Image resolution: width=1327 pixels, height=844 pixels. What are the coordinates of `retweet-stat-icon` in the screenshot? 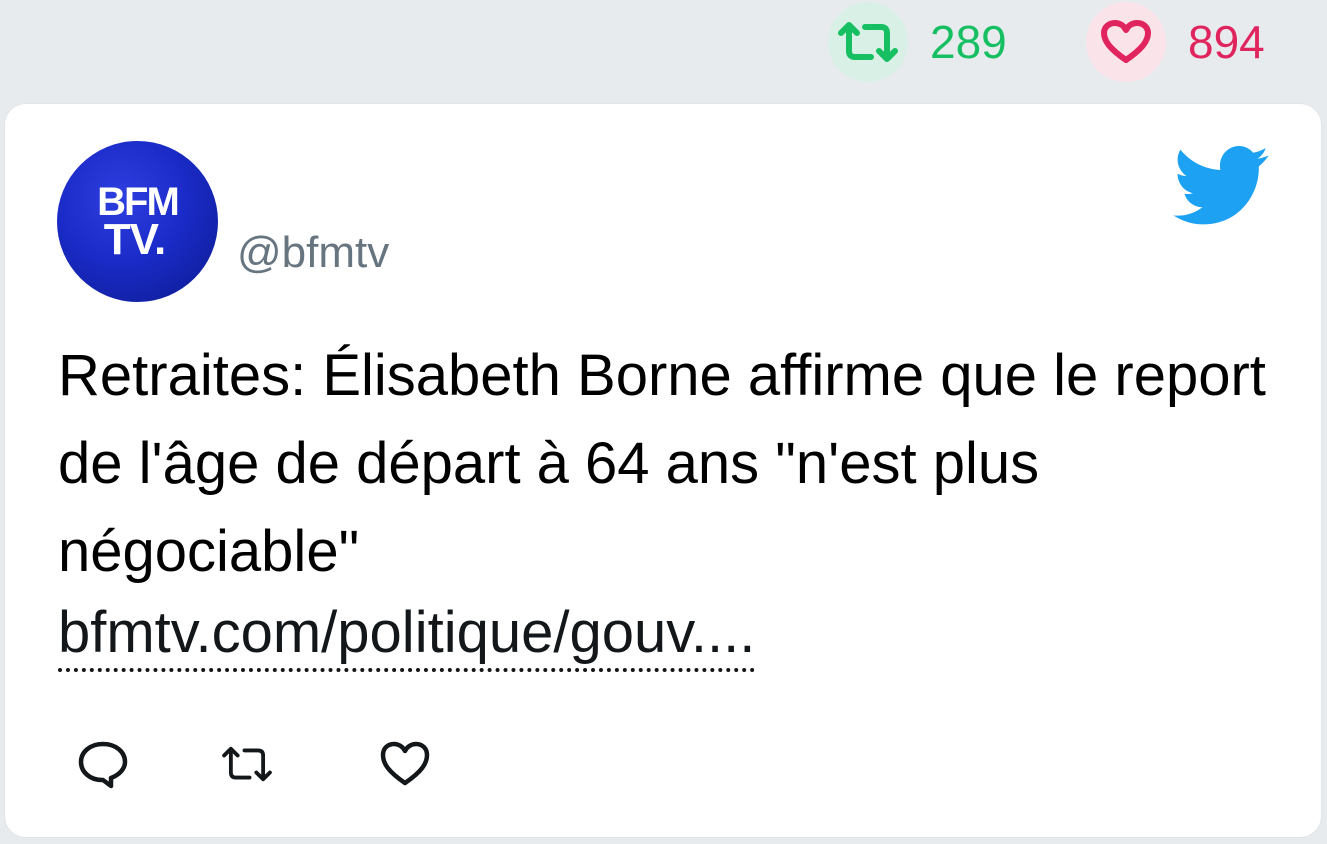 It's located at (868, 42).